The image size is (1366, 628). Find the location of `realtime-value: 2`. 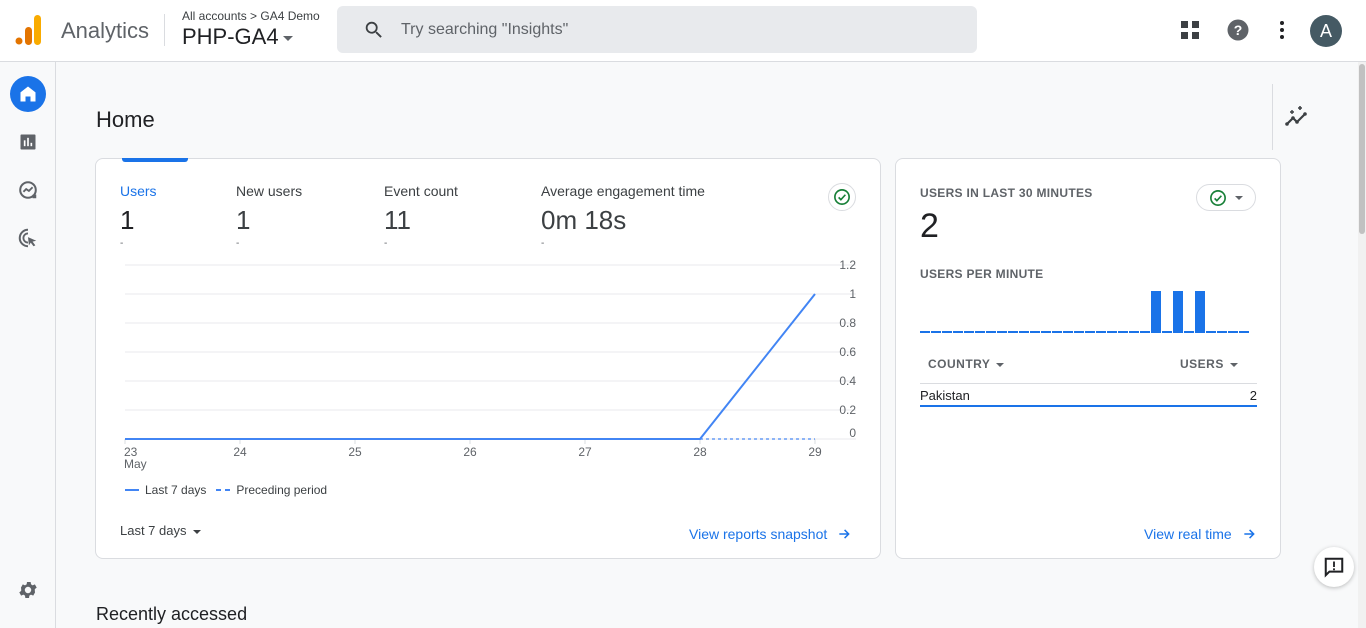

realtime-value: 2 is located at coordinates (929, 226).